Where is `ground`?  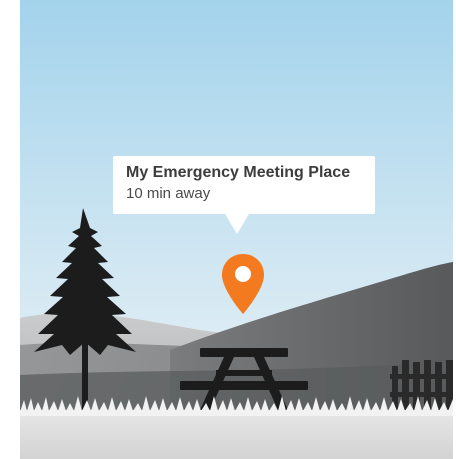 ground is located at coordinates (236, 434).